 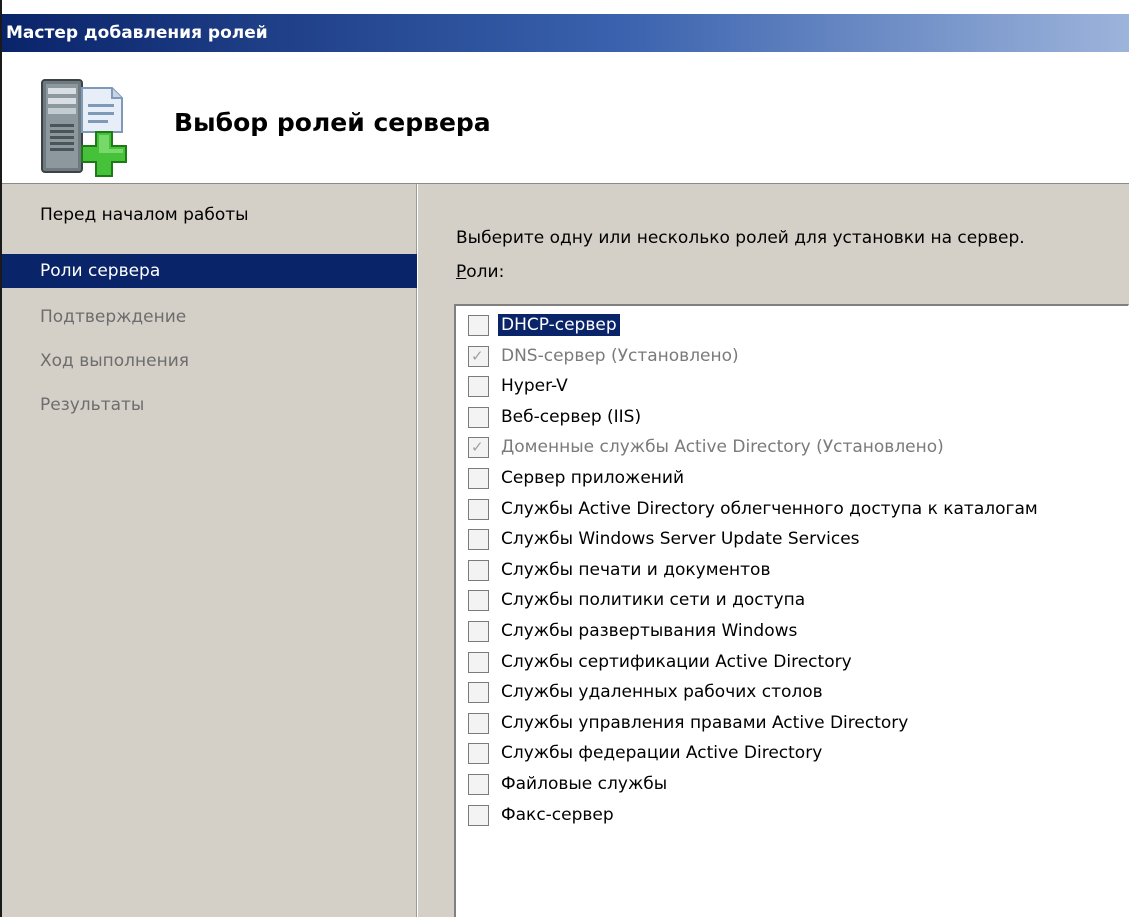 I want to click on role-list-item: DHCP-сервер, so click(x=794, y=327).